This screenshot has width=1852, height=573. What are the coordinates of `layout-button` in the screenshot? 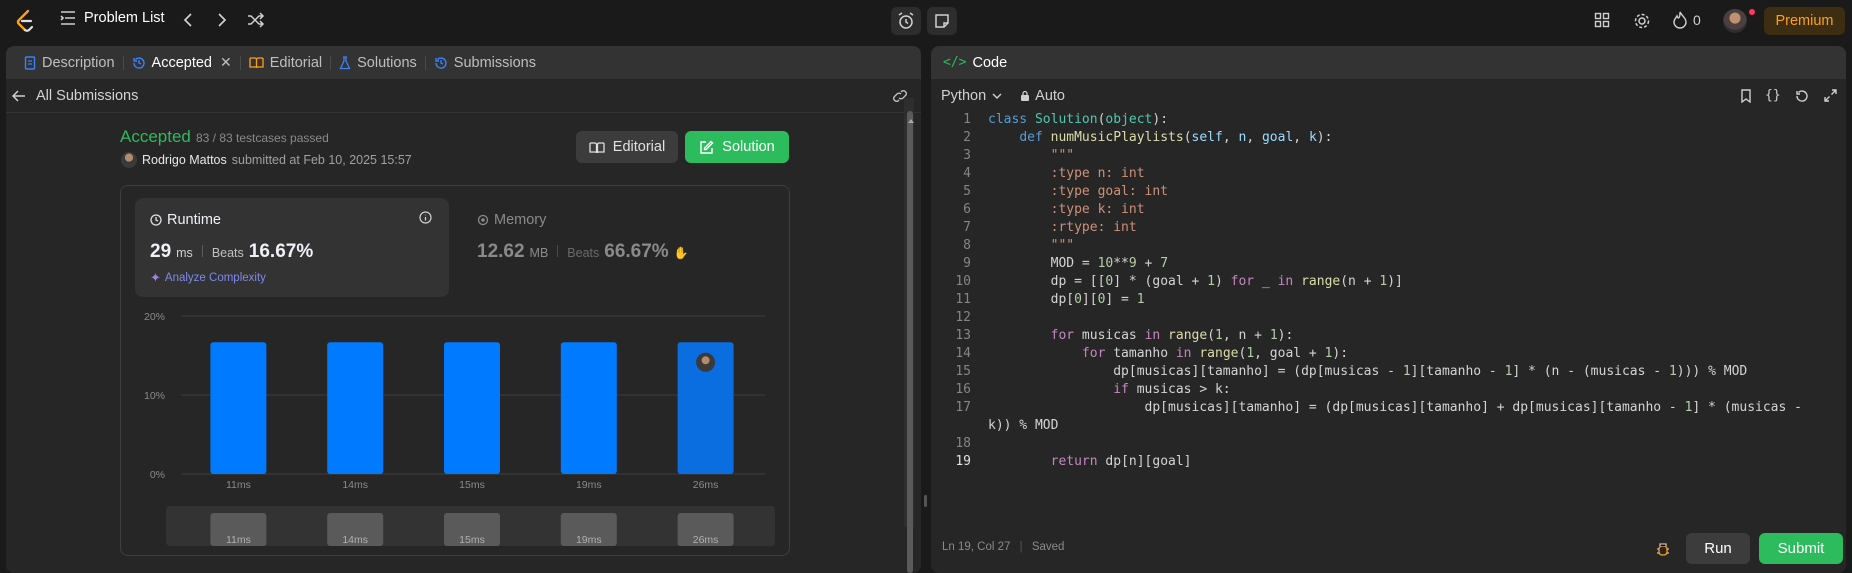 It's located at (1602, 20).